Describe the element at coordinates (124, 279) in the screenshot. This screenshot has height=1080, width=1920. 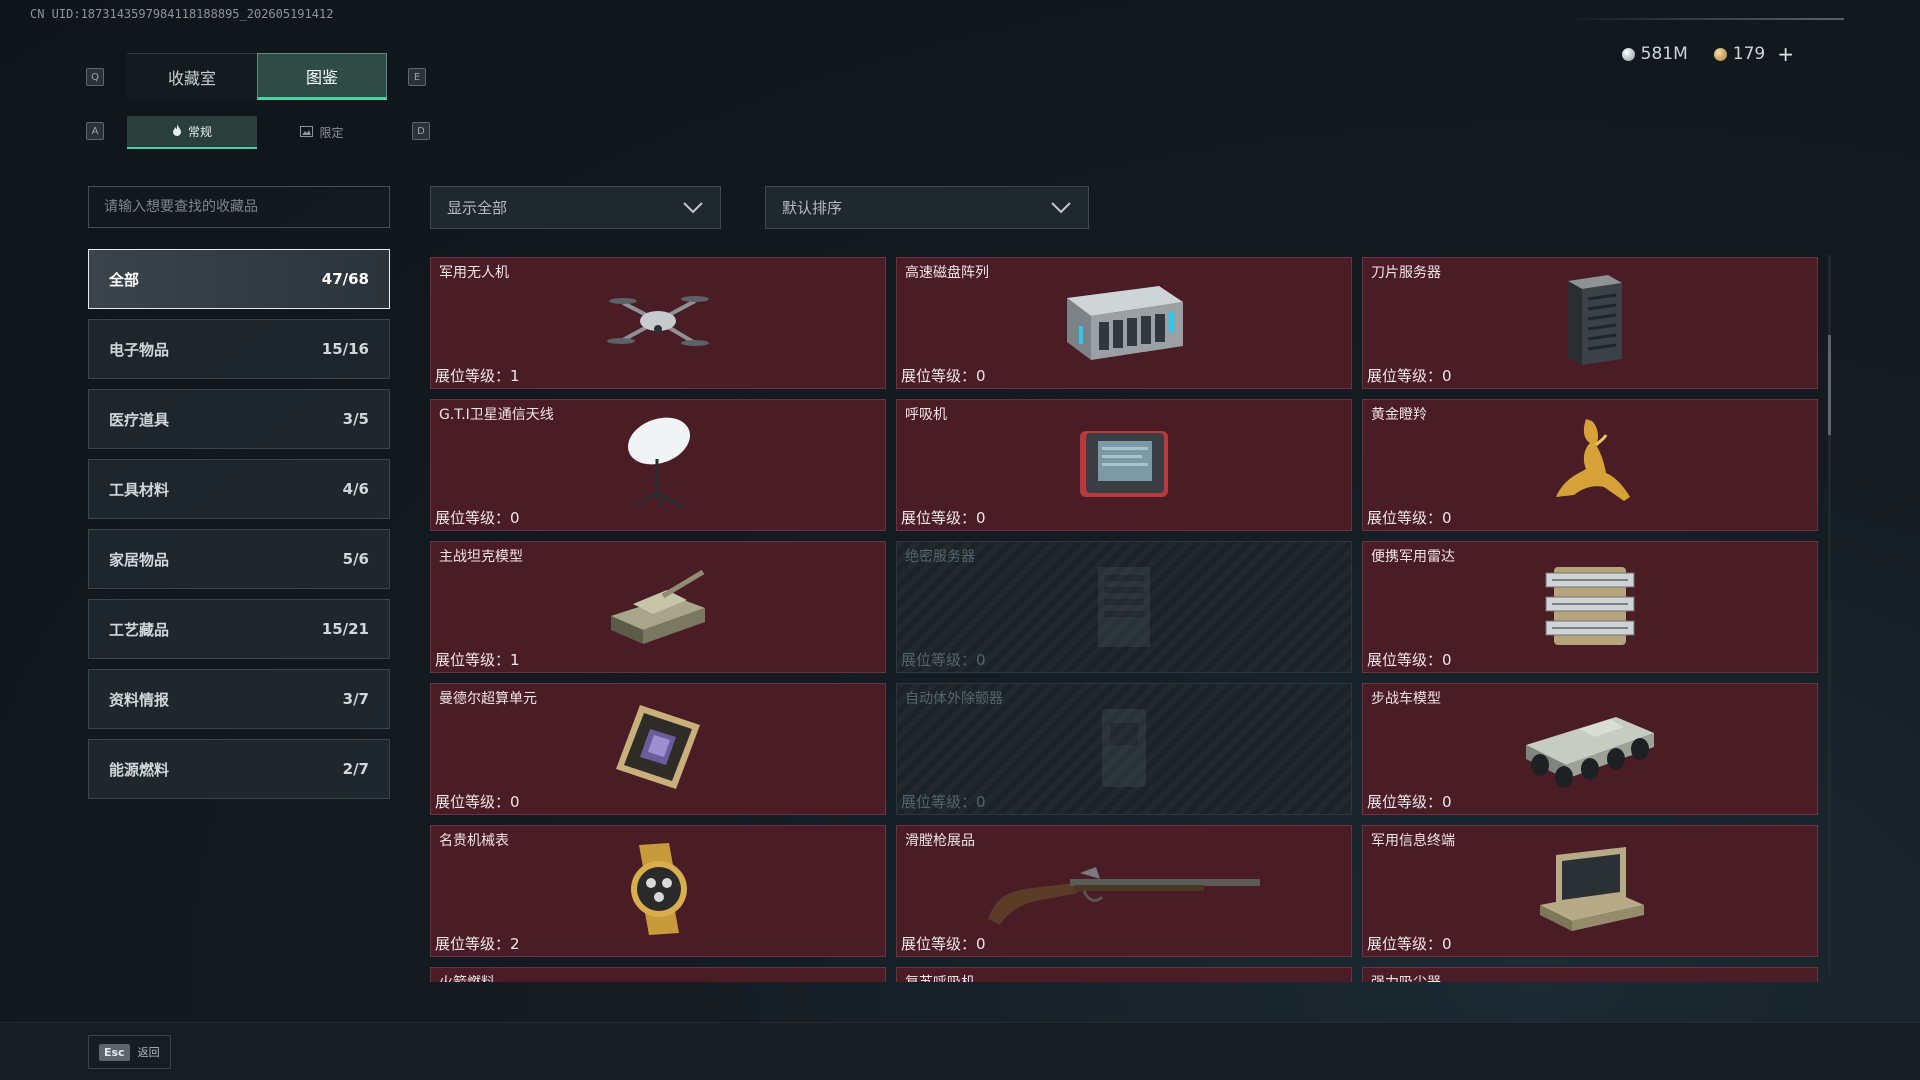
I see `category-label: 全部` at that location.